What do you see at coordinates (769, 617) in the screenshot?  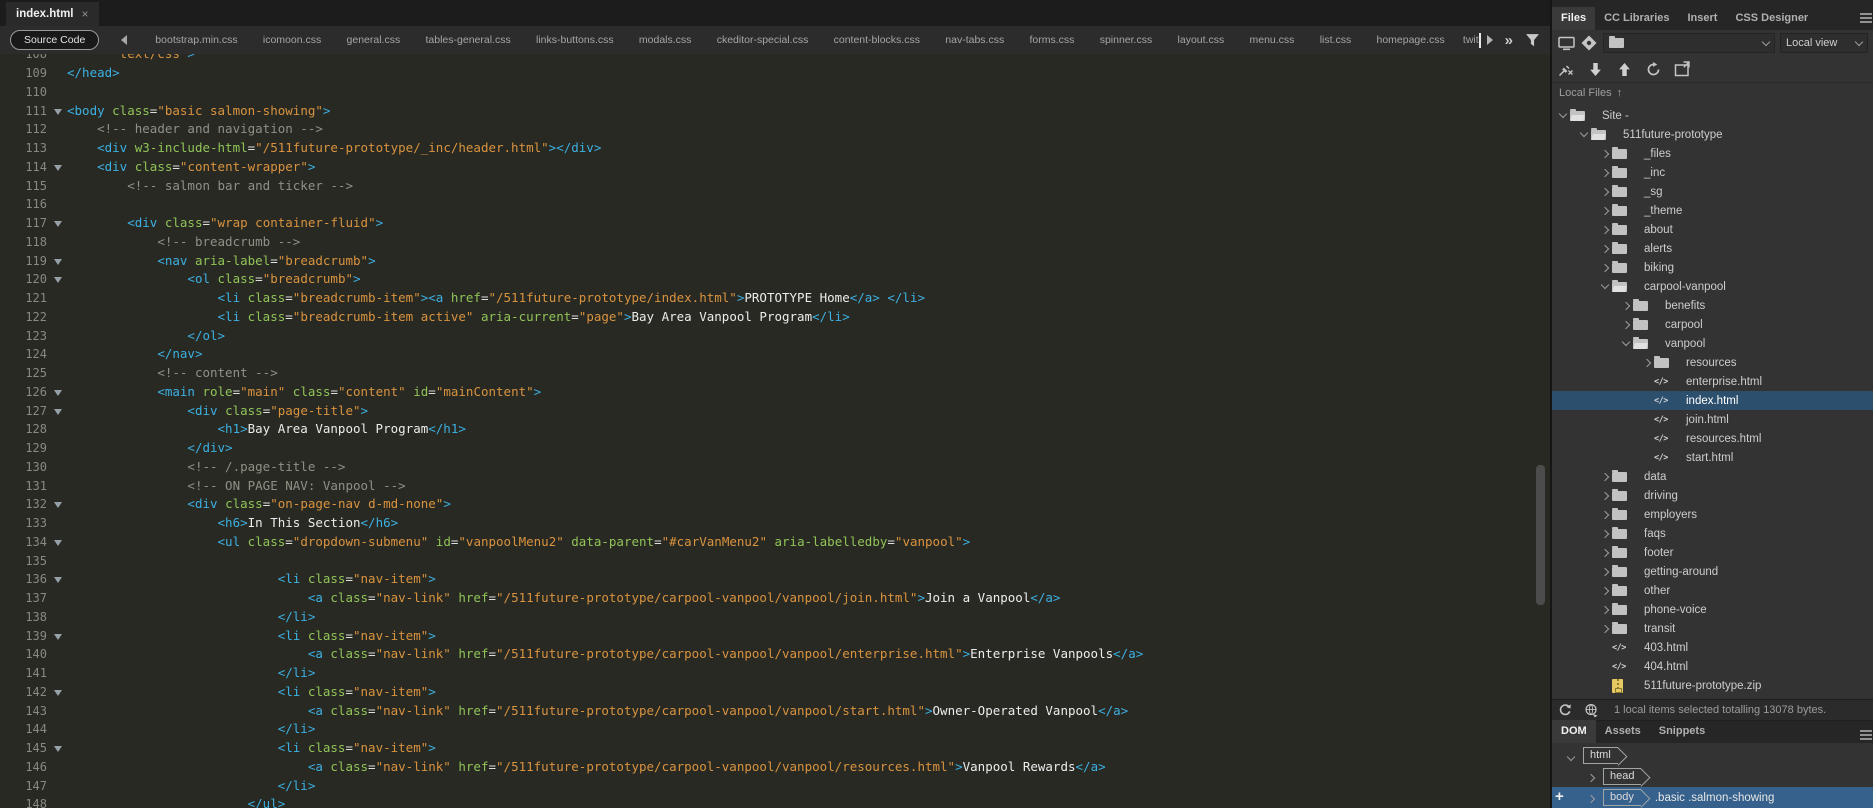 I see `code-line-138: 138 </li>` at bounding box center [769, 617].